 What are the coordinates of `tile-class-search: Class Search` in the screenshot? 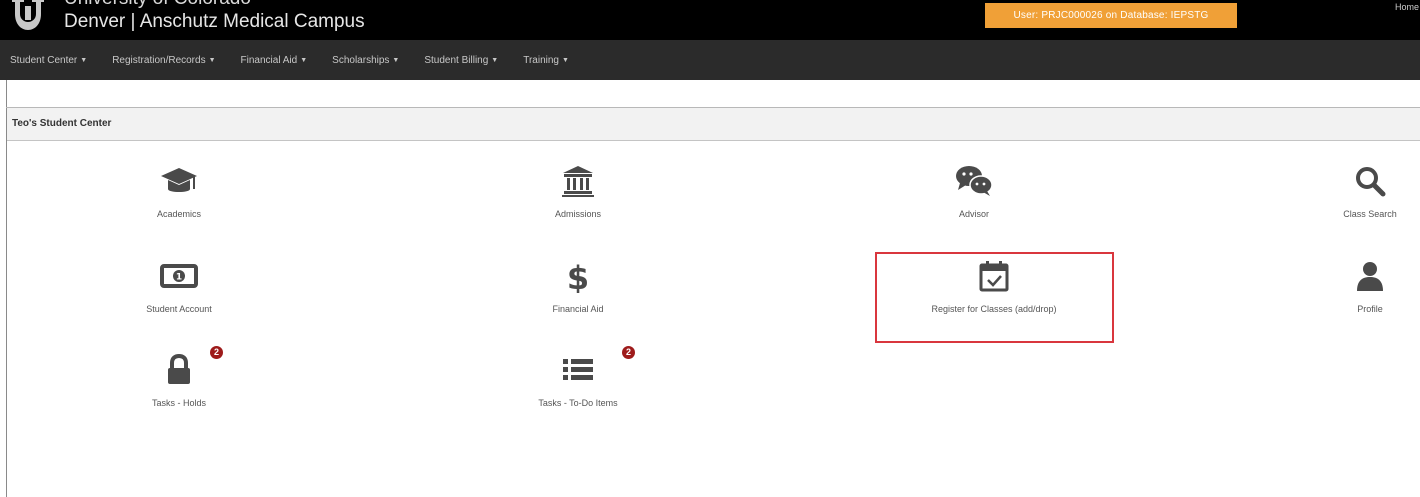 It's located at (1340, 203).